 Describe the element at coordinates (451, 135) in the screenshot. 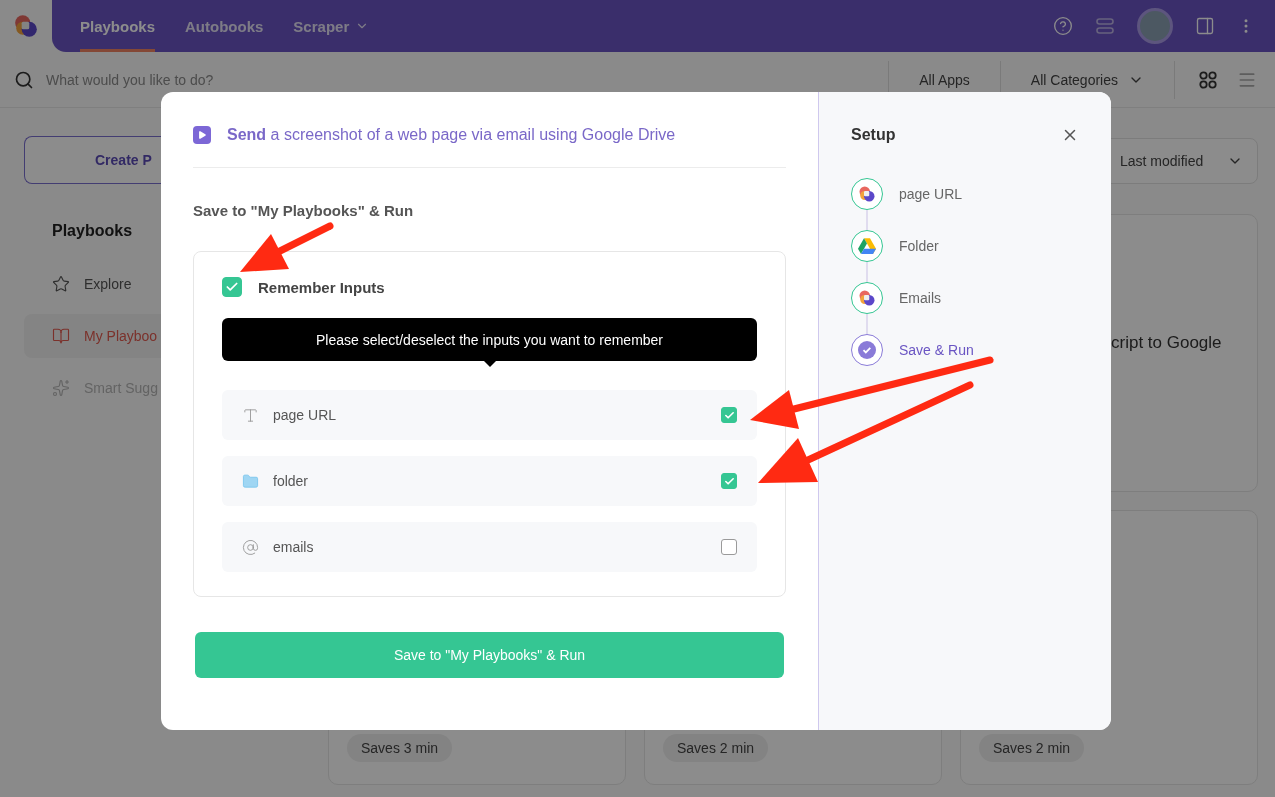

I see `playbook-title: Send a screenshot of a web page via email using Google Drive` at that location.